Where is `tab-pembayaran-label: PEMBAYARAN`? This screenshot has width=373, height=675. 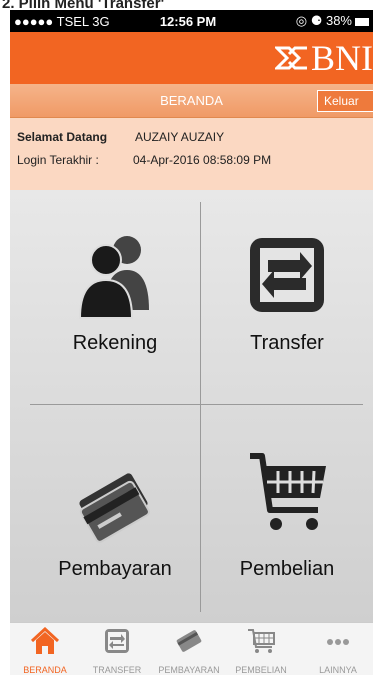 tab-pembayaran-label: PEMBAYARAN is located at coordinates (189, 670).